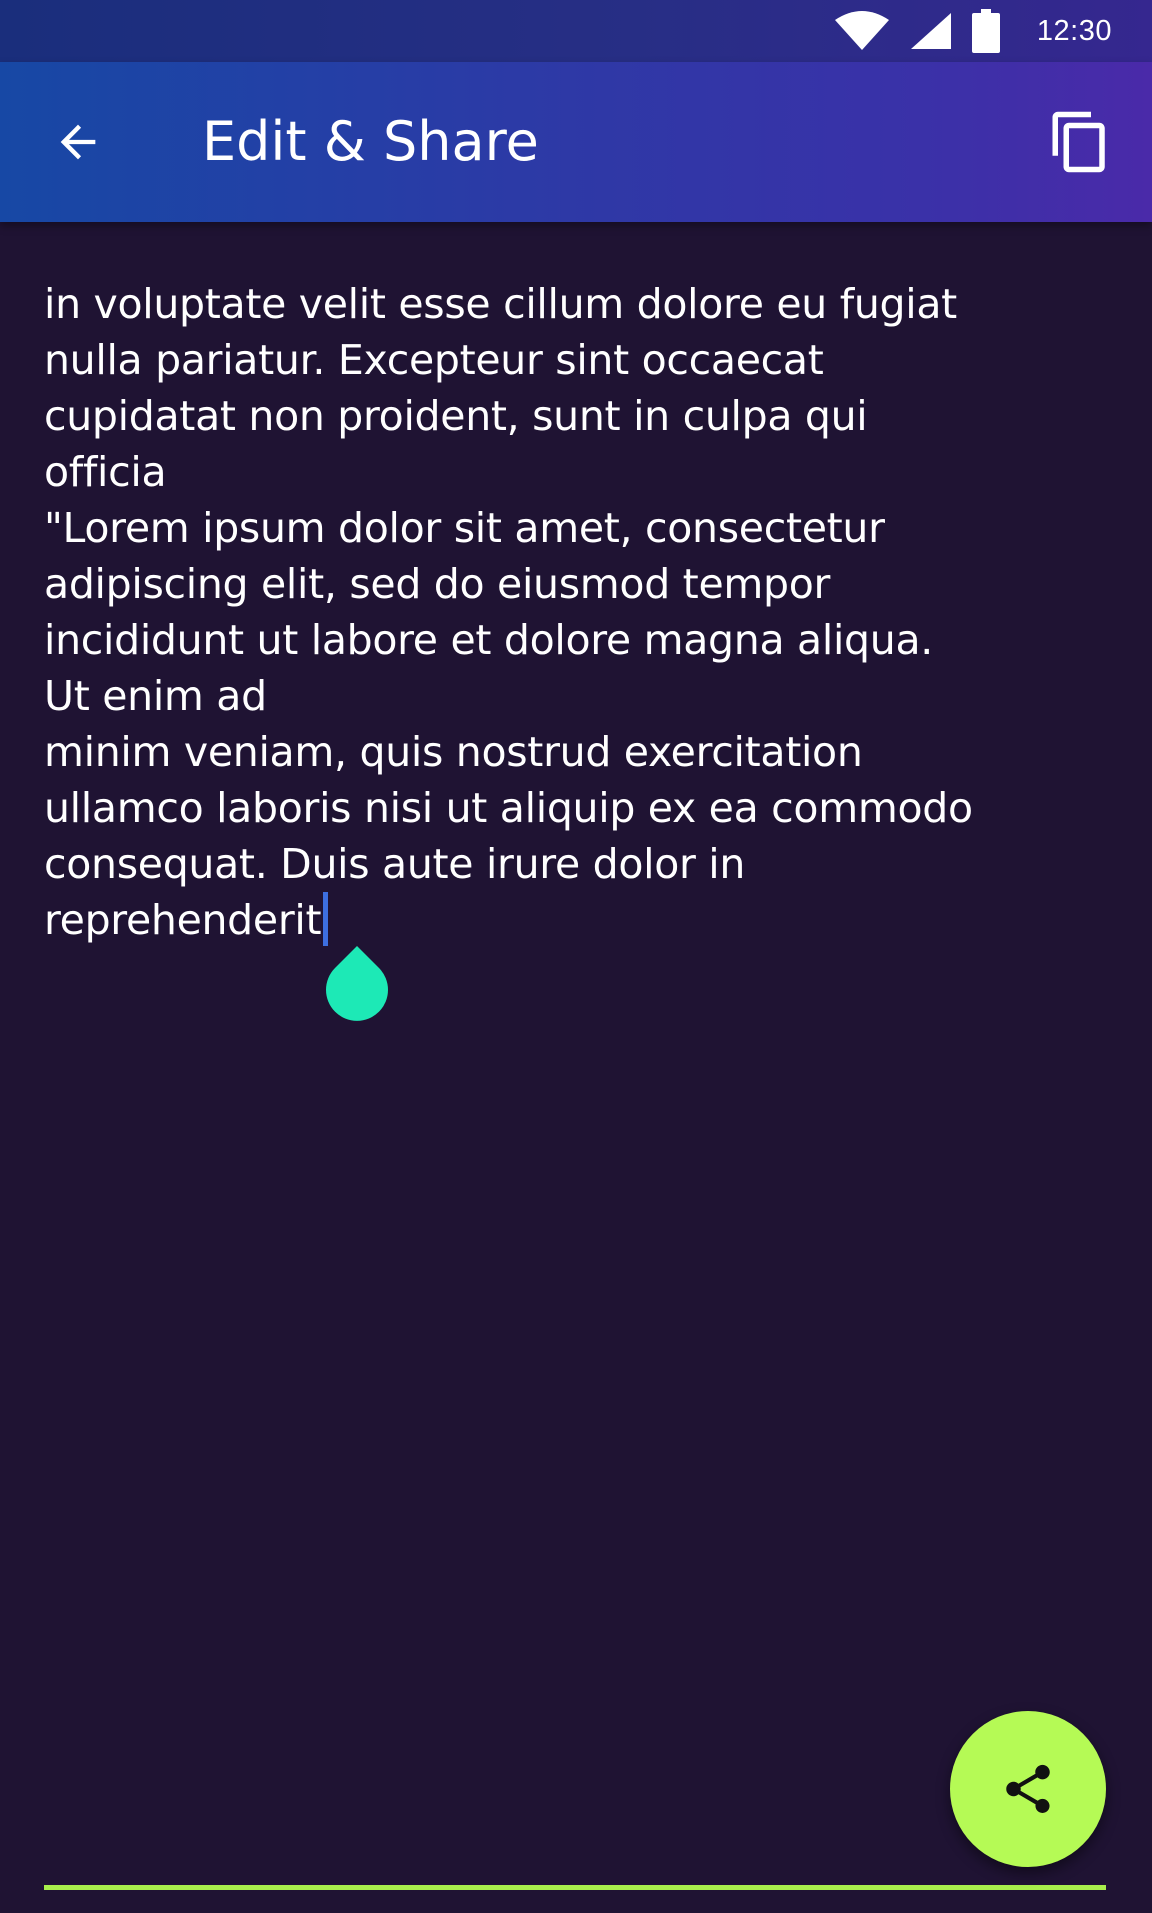 The height and width of the screenshot is (1913, 1152). I want to click on share-icon, so click(1028, 1788).